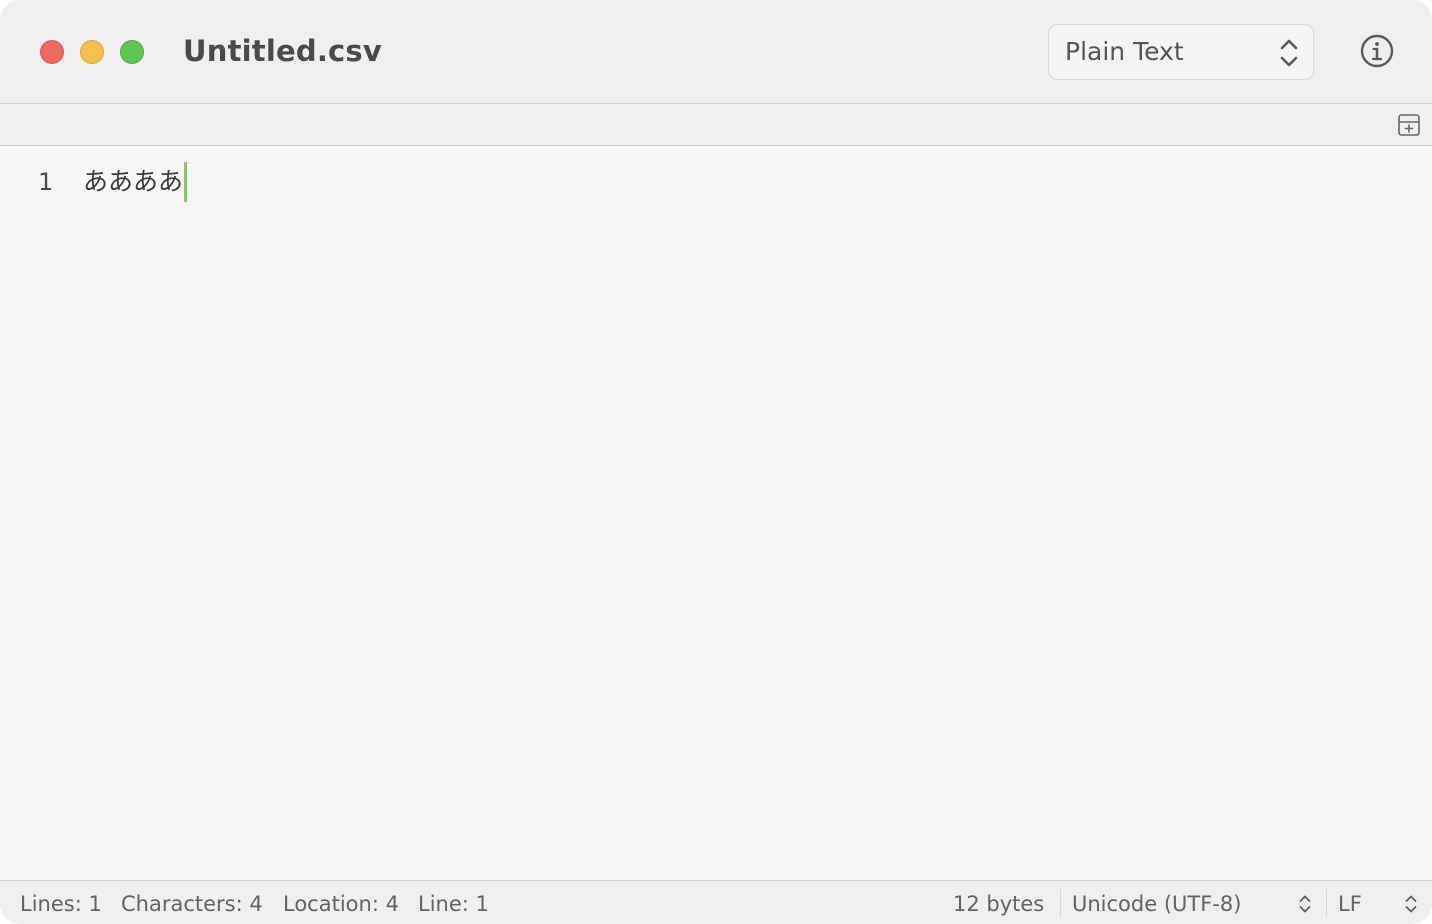 The height and width of the screenshot is (924, 1432). What do you see at coordinates (52, 52) in the screenshot?
I see `close-window-button` at bounding box center [52, 52].